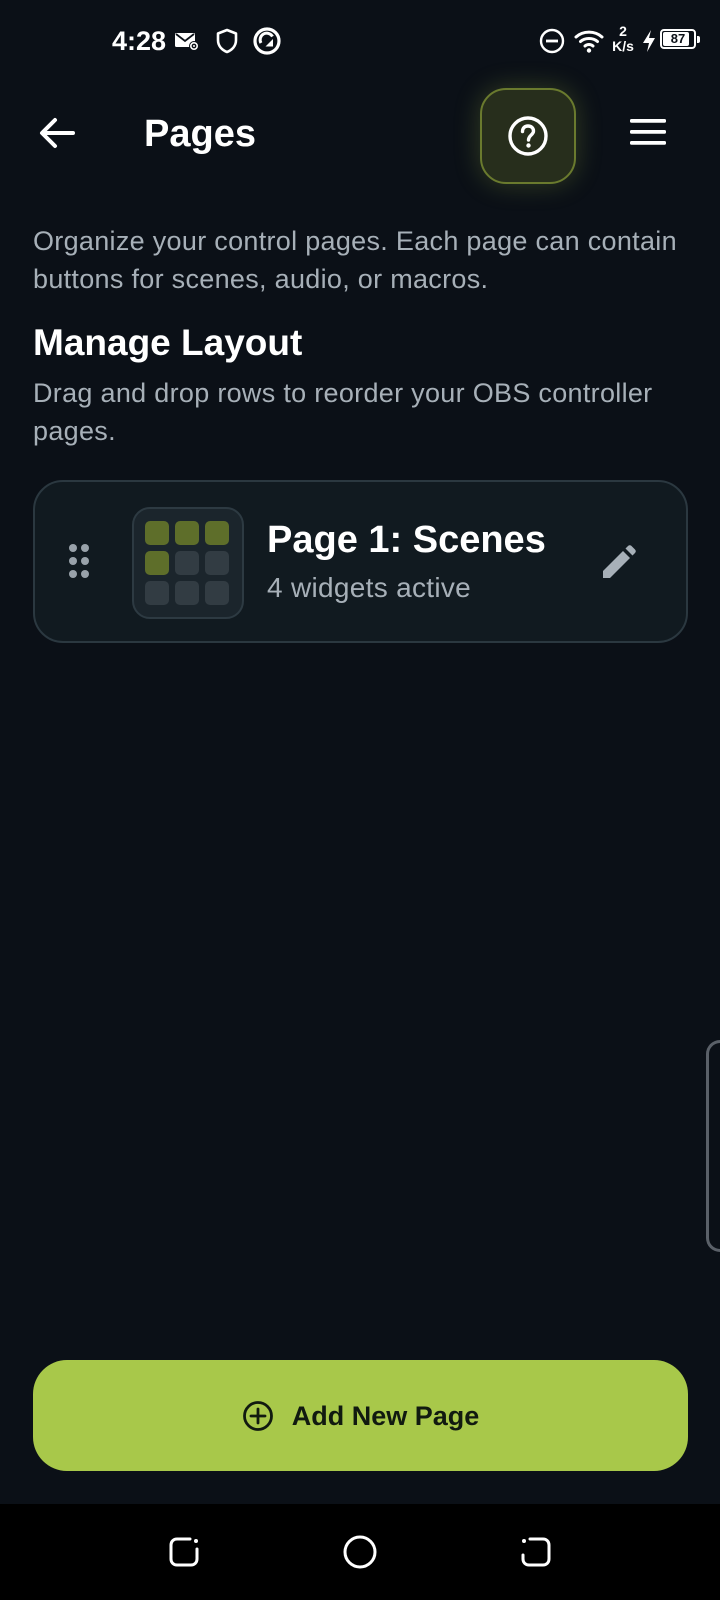  What do you see at coordinates (623, 46) in the screenshot?
I see `network-speed-unit: K/s` at bounding box center [623, 46].